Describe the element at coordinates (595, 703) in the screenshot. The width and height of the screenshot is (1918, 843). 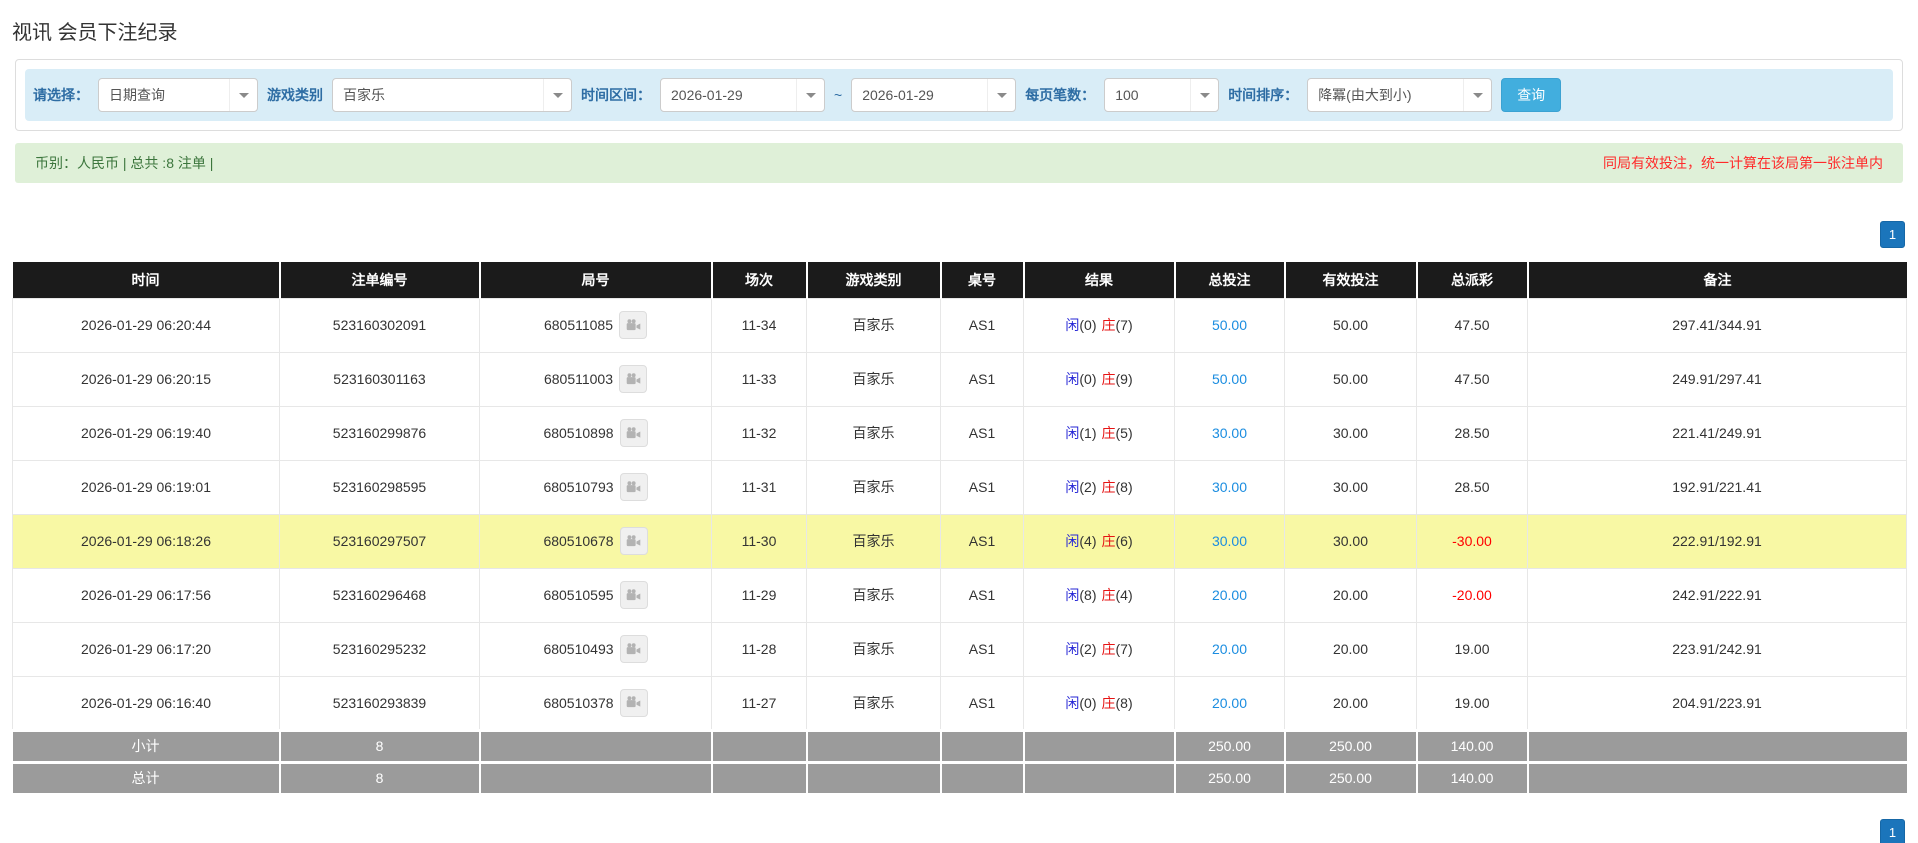
I see `cell-round-no: 680510378` at that location.